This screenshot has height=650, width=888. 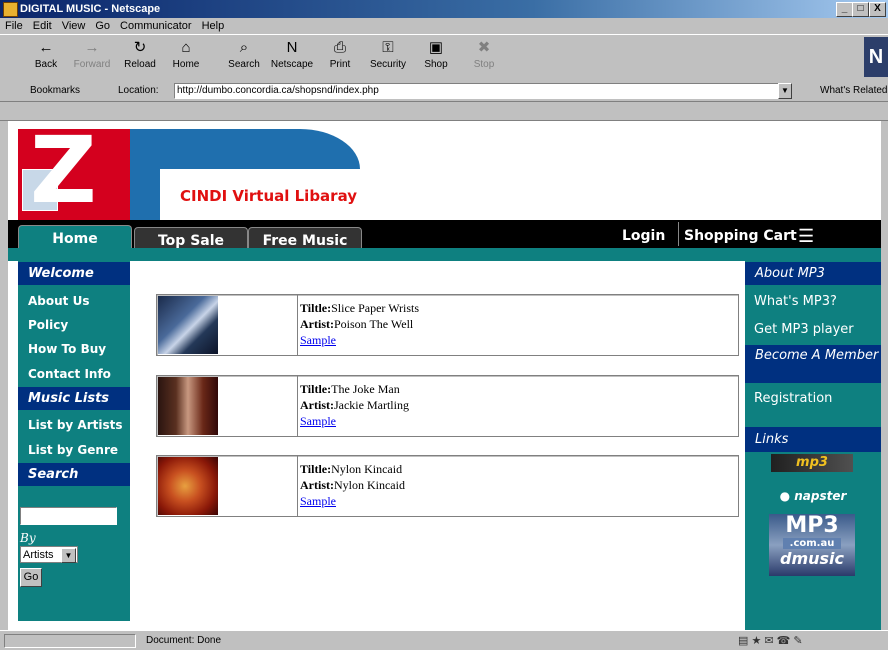 What do you see at coordinates (787, 496) in the screenshot?
I see `napster-cat-icon: ●` at bounding box center [787, 496].